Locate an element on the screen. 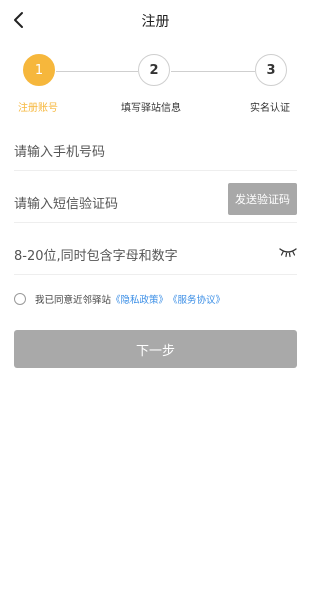 The image size is (320, 600). password-placeholder: 8-20位,同时包含字母和数字 is located at coordinates (96, 256).